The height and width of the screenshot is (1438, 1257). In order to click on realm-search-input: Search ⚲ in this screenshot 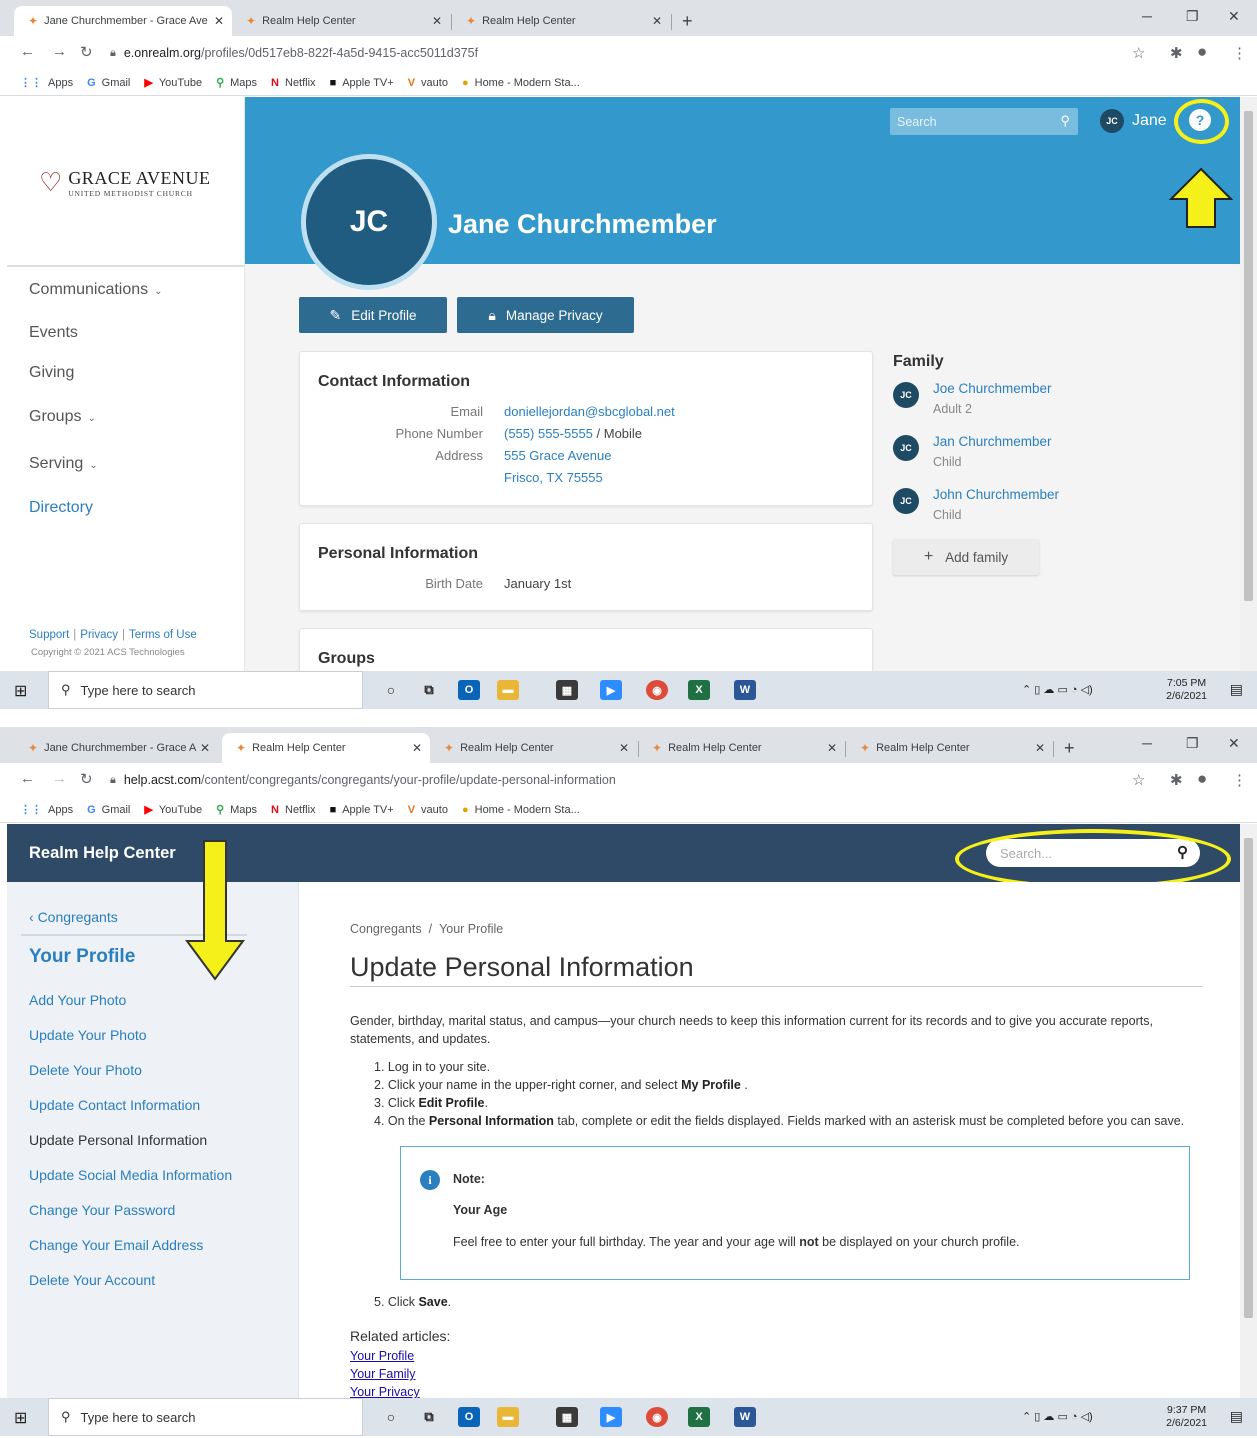, I will do `click(984, 121)`.